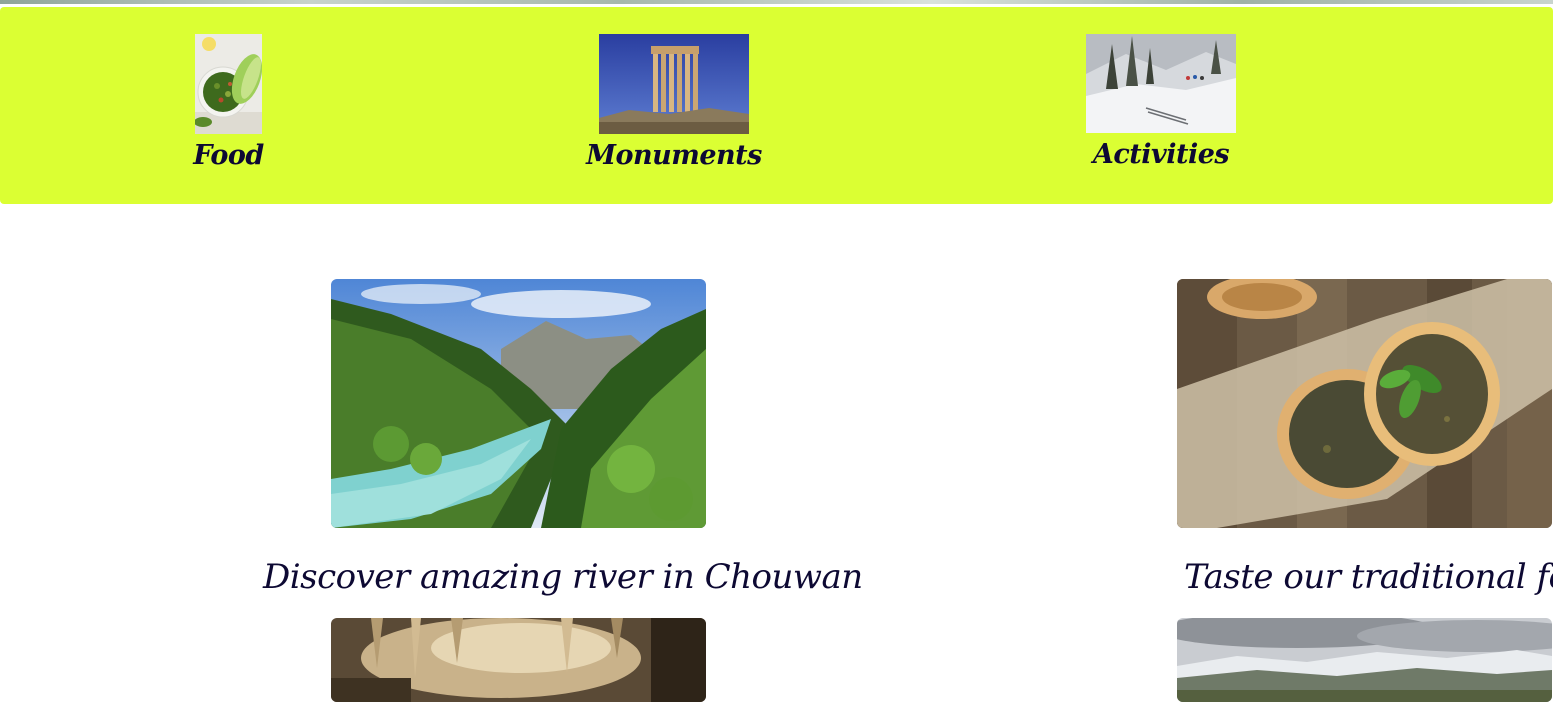 The image size is (1553, 702). I want to click on category-food: Food, so click(228, 102).